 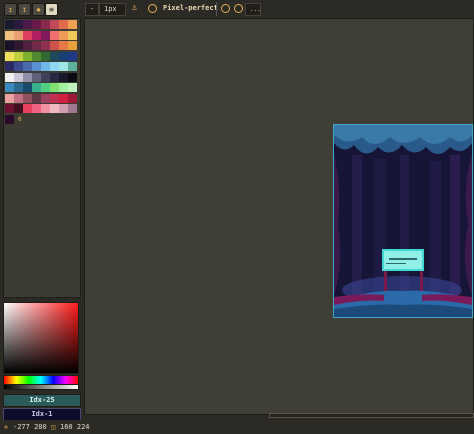 I want to click on pixel-perfect-toggle-icon, so click(x=152, y=8).